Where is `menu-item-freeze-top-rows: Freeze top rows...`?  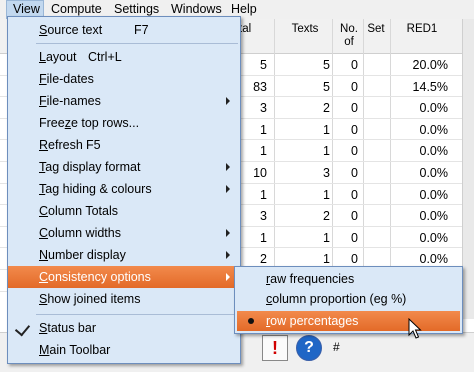
menu-item-freeze-top-rows: Freeze top rows... is located at coordinates (124, 123).